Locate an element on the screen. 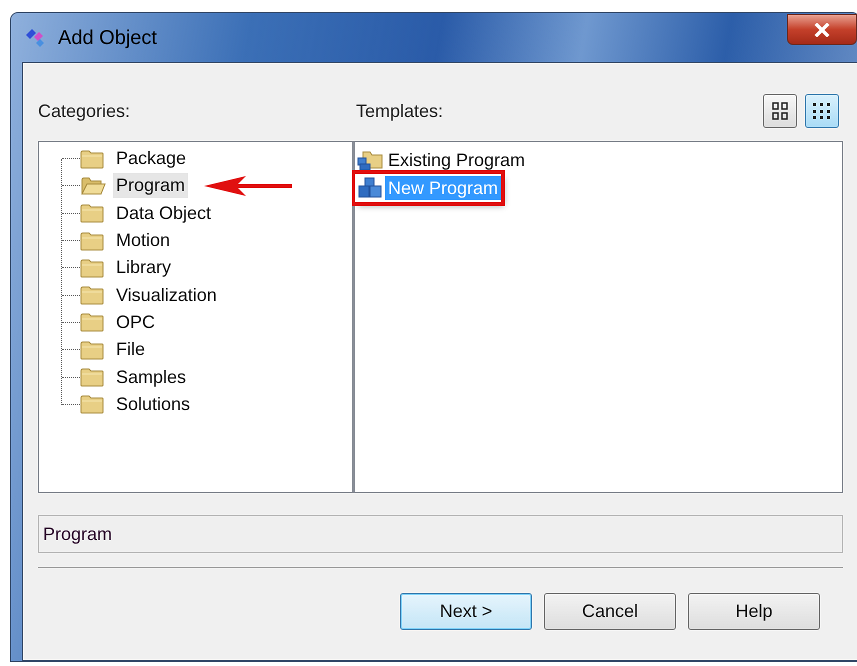  close-icon is located at coordinates (822, 29).